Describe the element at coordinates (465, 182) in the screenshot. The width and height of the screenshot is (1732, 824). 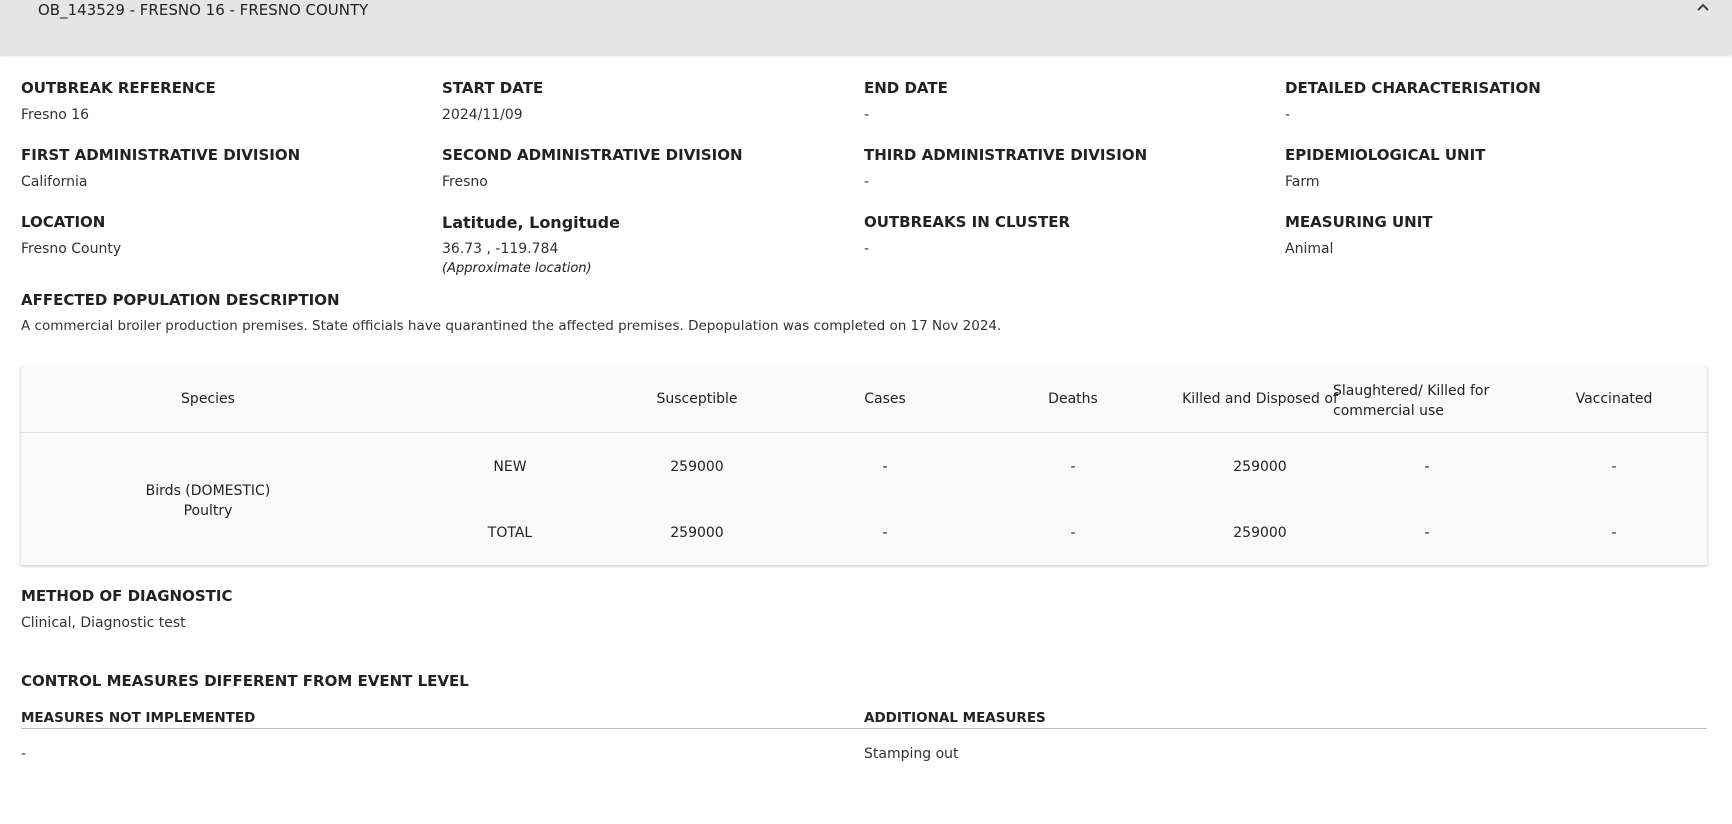
I see `second-admin-division-value: Fresno` at that location.